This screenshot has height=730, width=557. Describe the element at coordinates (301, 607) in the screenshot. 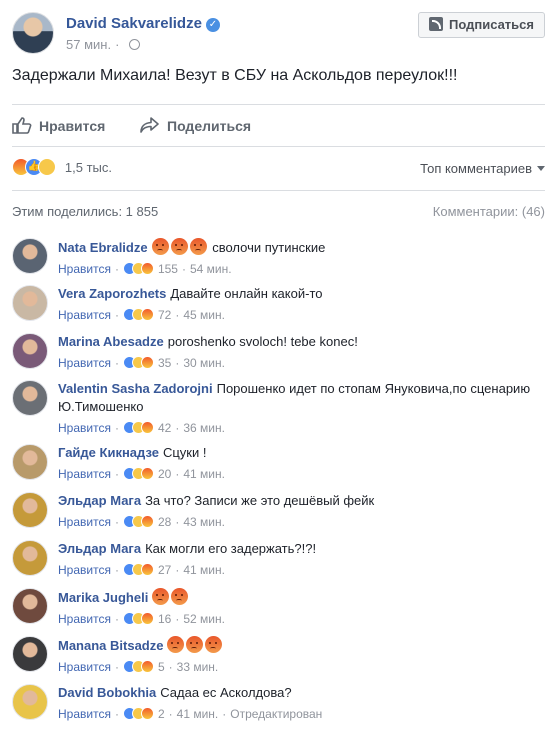

I see `comment-body: Marika Jugheli Нравится · 16 · 52 мин.` at that location.